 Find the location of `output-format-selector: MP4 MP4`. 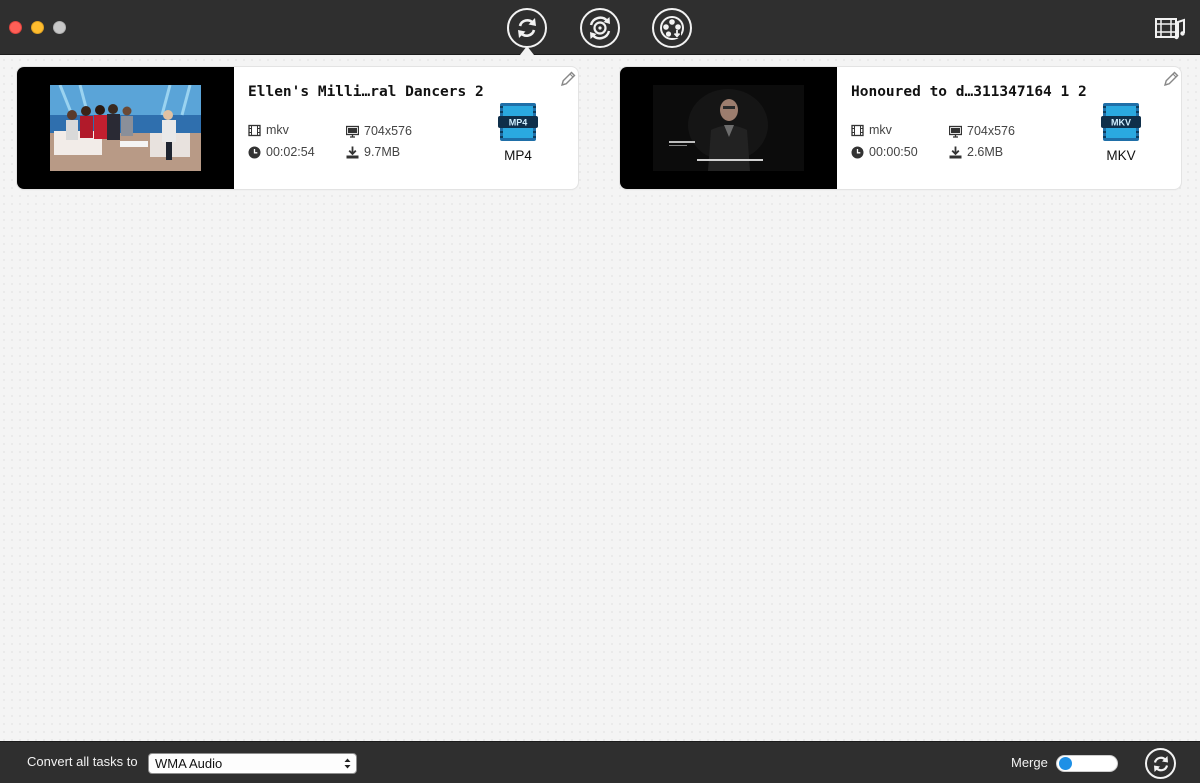

output-format-selector: MP4 MP4 is located at coordinates (518, 133).